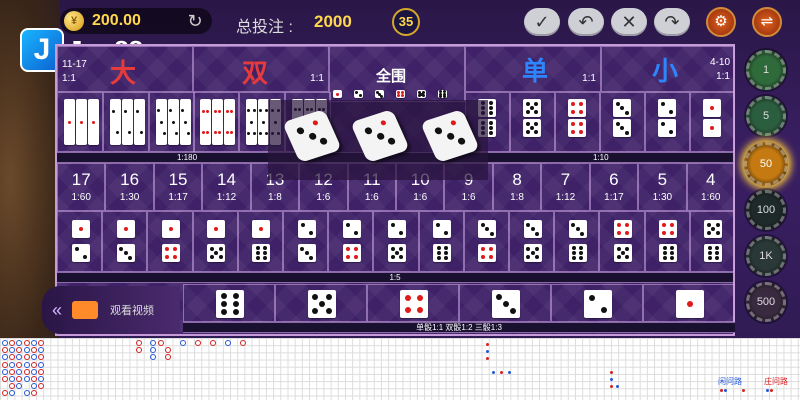 This screenshot has height=400, width=800. I want to click on total-bet-value: 2000, so click(333, 21).